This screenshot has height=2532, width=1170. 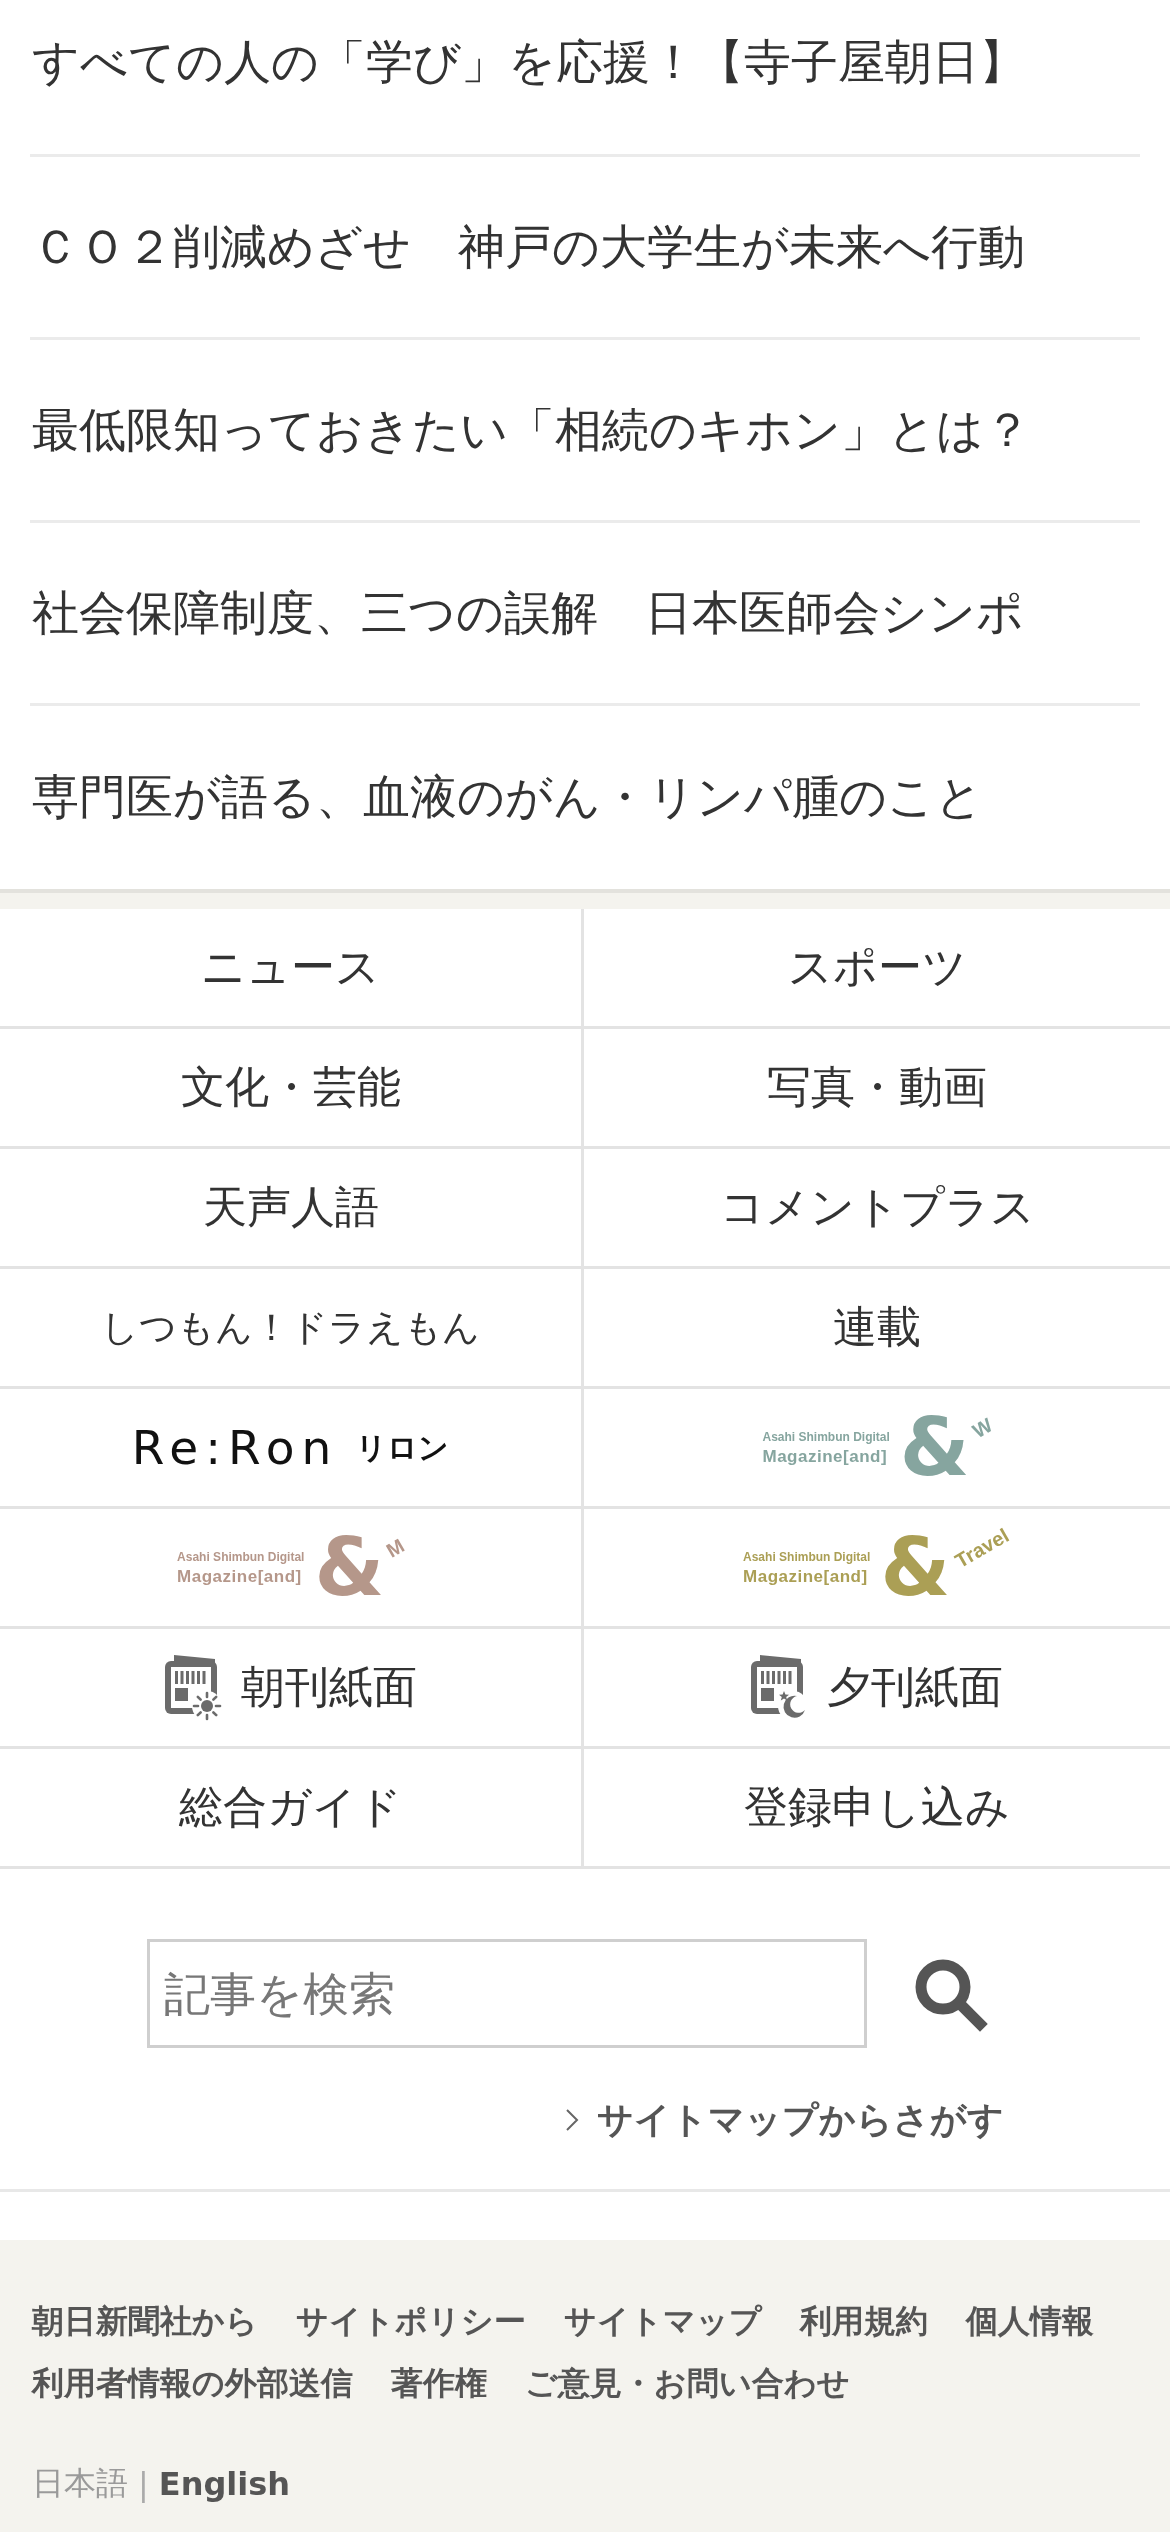 I want to click on logo-subtitle: リロン, so click(x=403, y=1447).